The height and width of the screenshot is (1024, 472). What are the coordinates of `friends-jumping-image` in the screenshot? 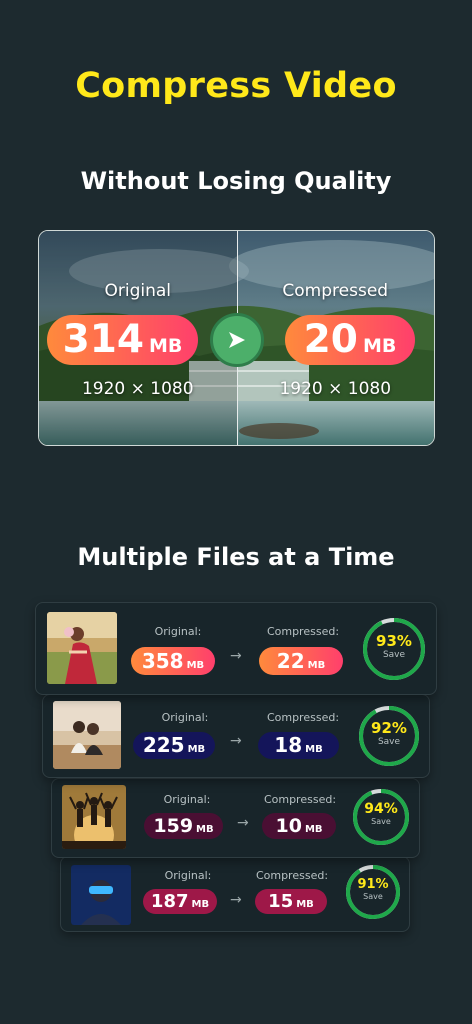 It's located at (94, 817).